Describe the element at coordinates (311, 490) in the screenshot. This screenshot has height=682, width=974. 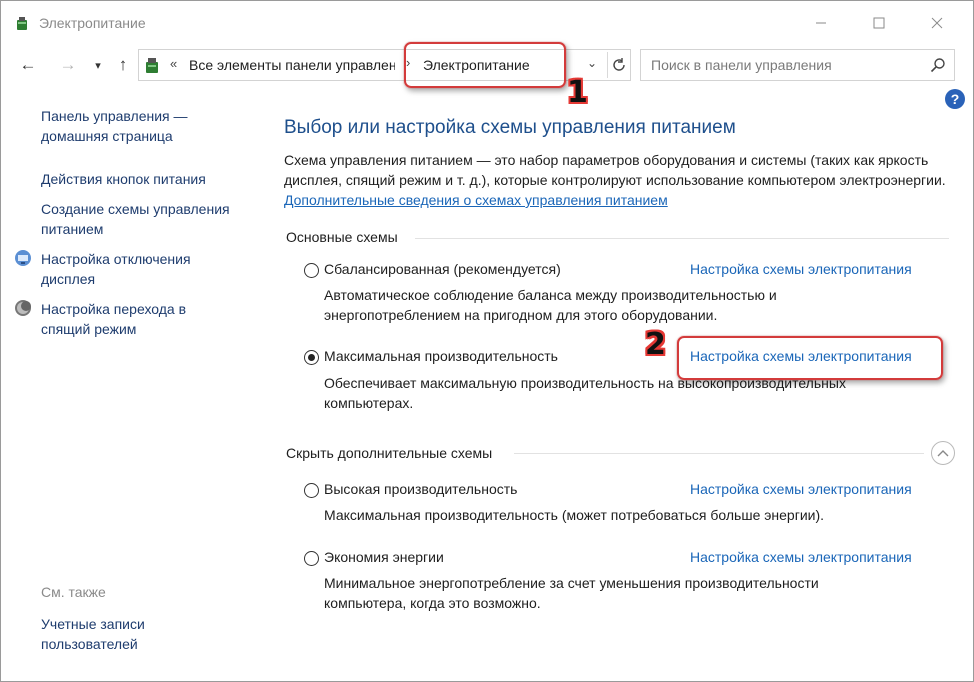
I see `plan-high-performance-radio` at that location.